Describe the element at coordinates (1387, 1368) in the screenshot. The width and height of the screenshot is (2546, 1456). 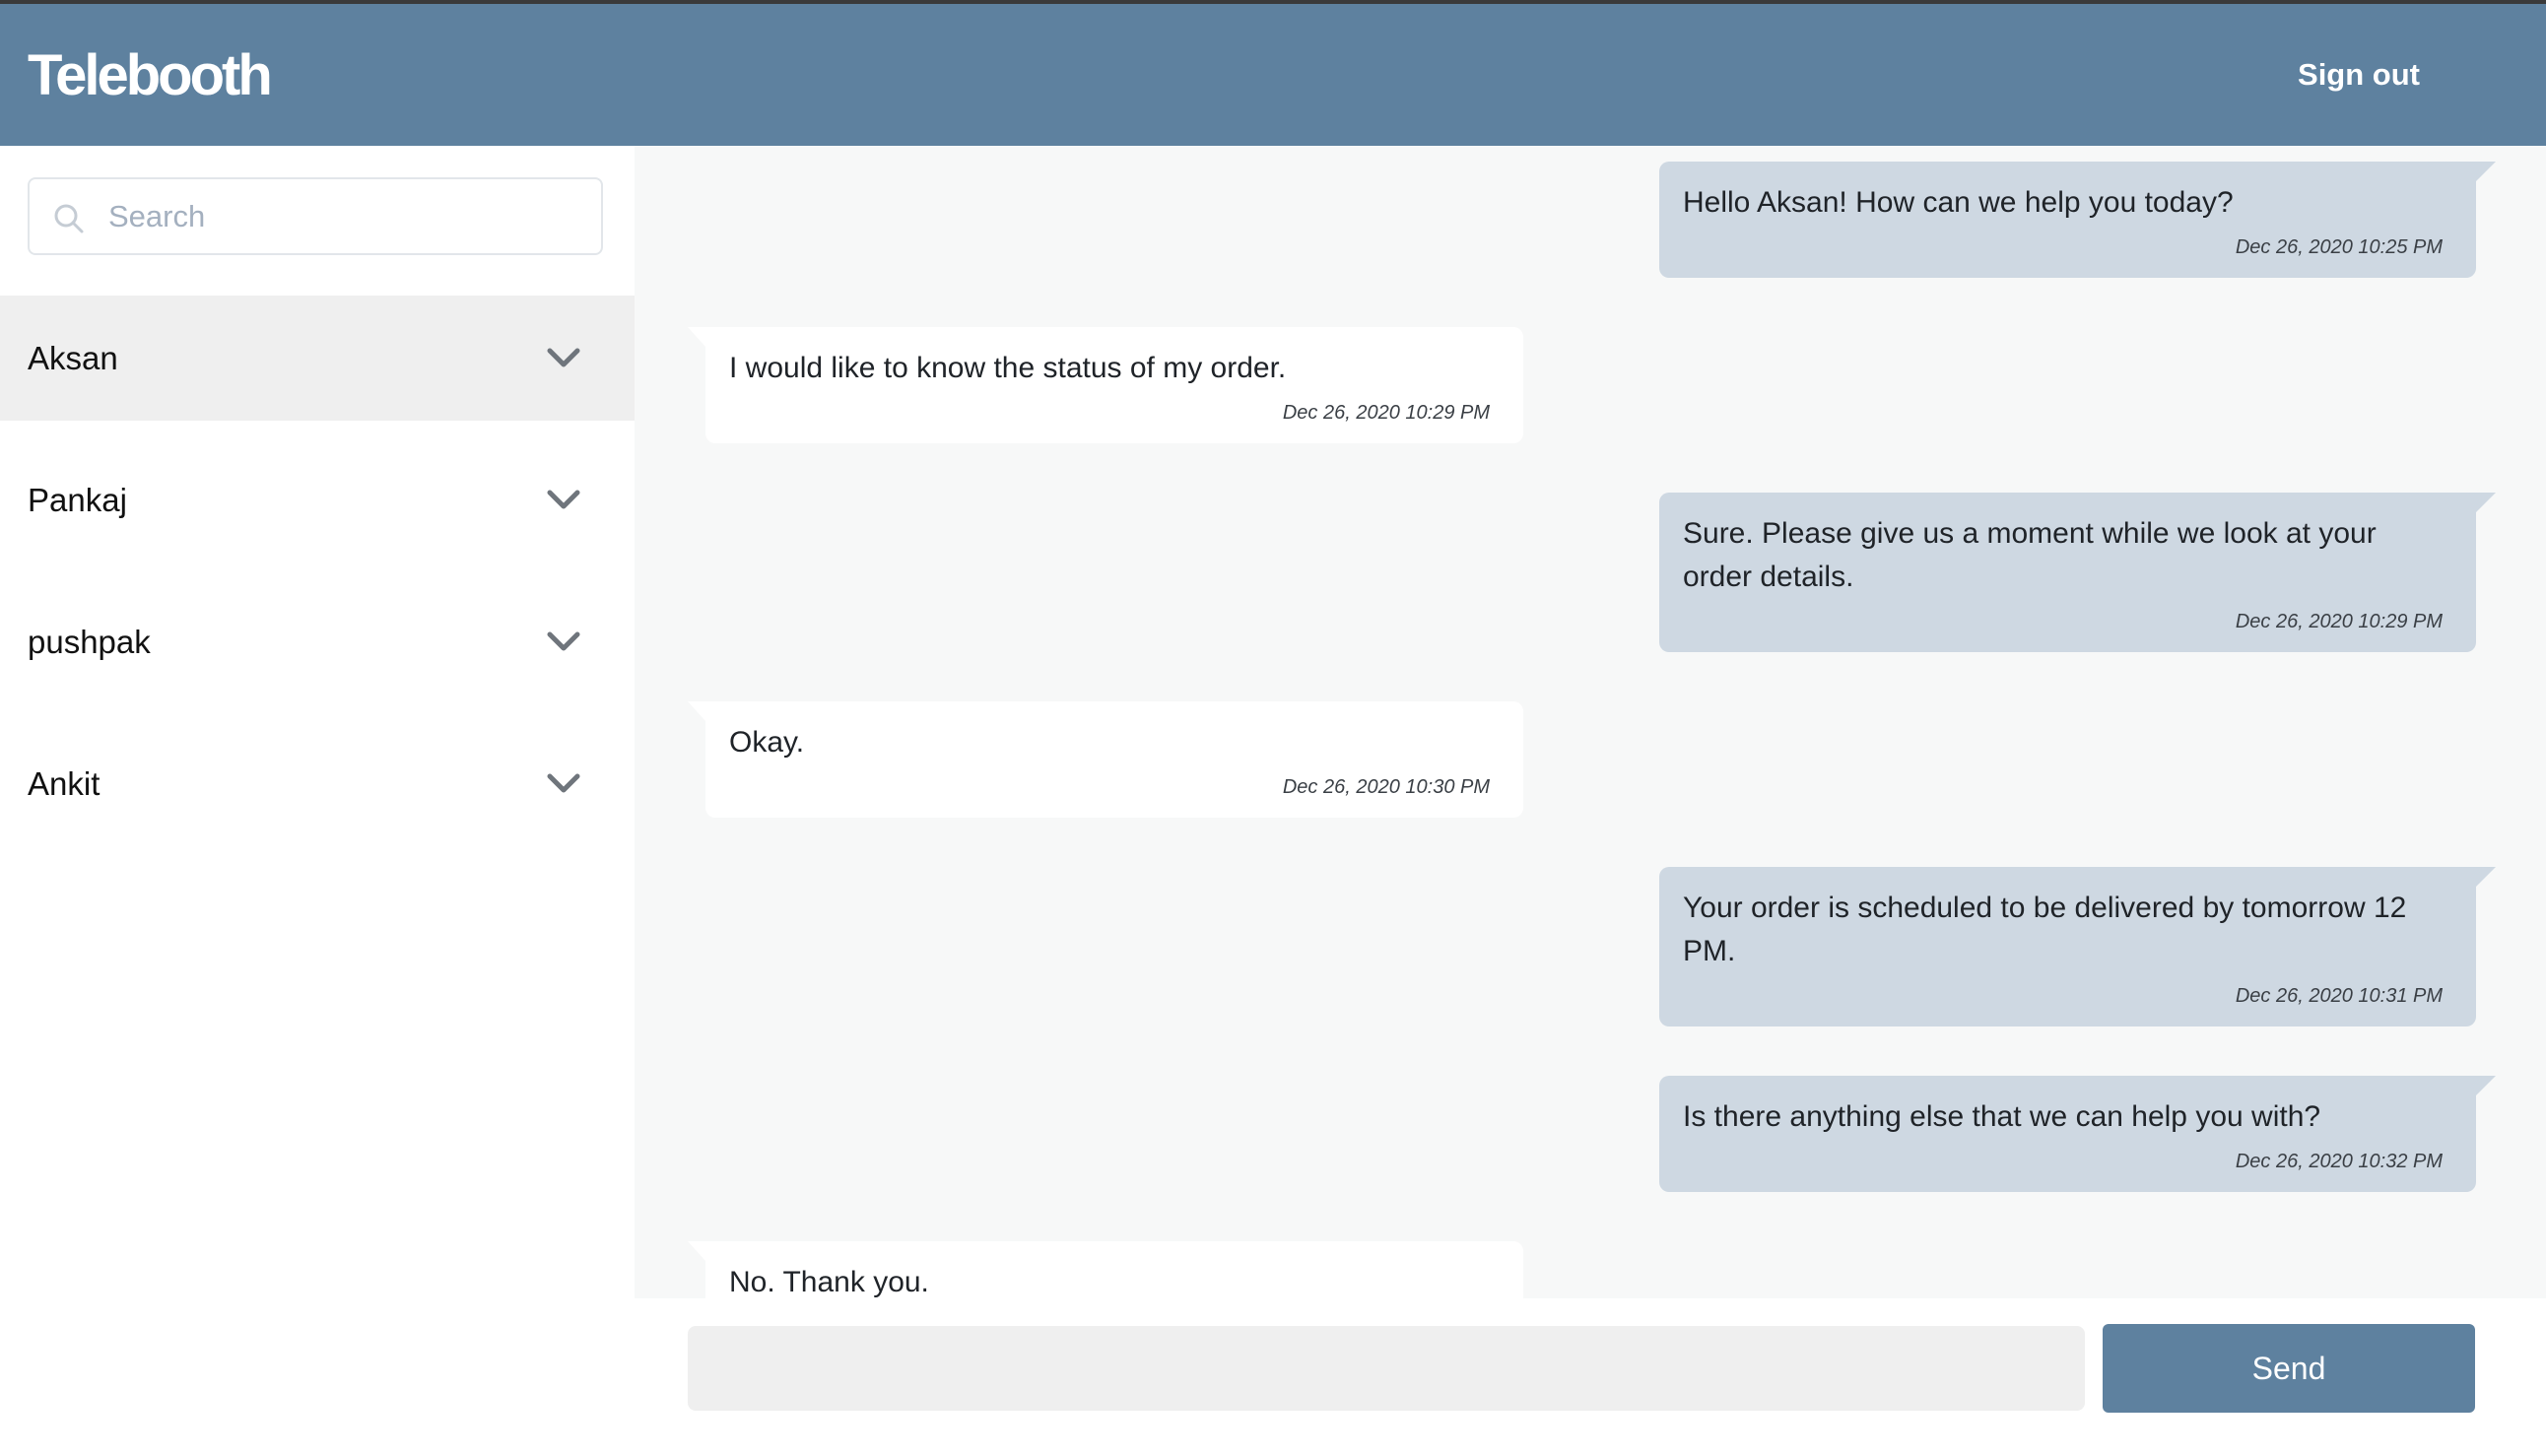
I see `message-input` at that location.